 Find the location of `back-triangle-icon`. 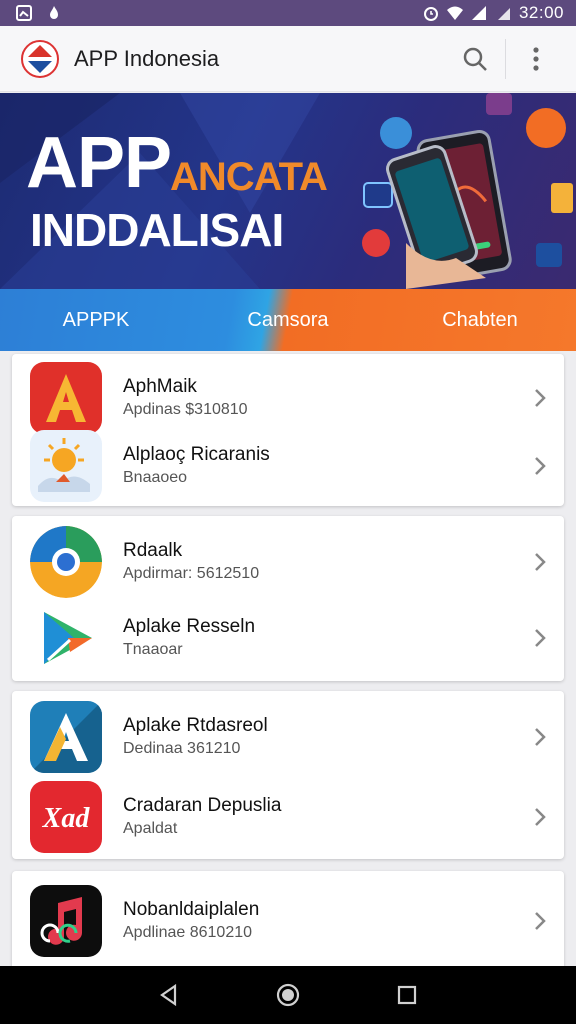

back-triangle-icon is located at coordinates (168, 995).